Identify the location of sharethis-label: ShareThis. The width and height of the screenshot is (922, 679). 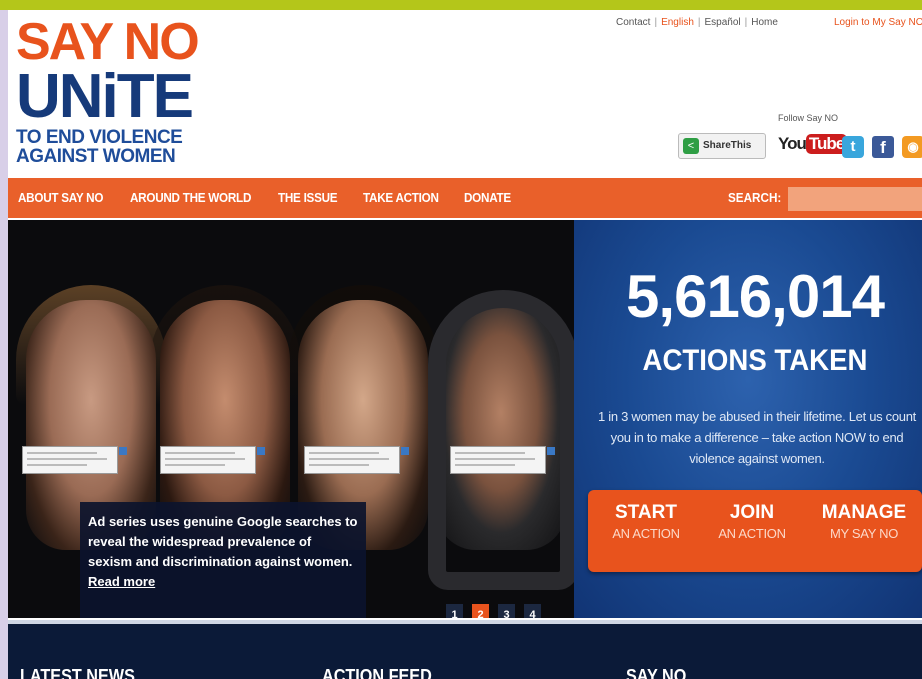
(727, 145).